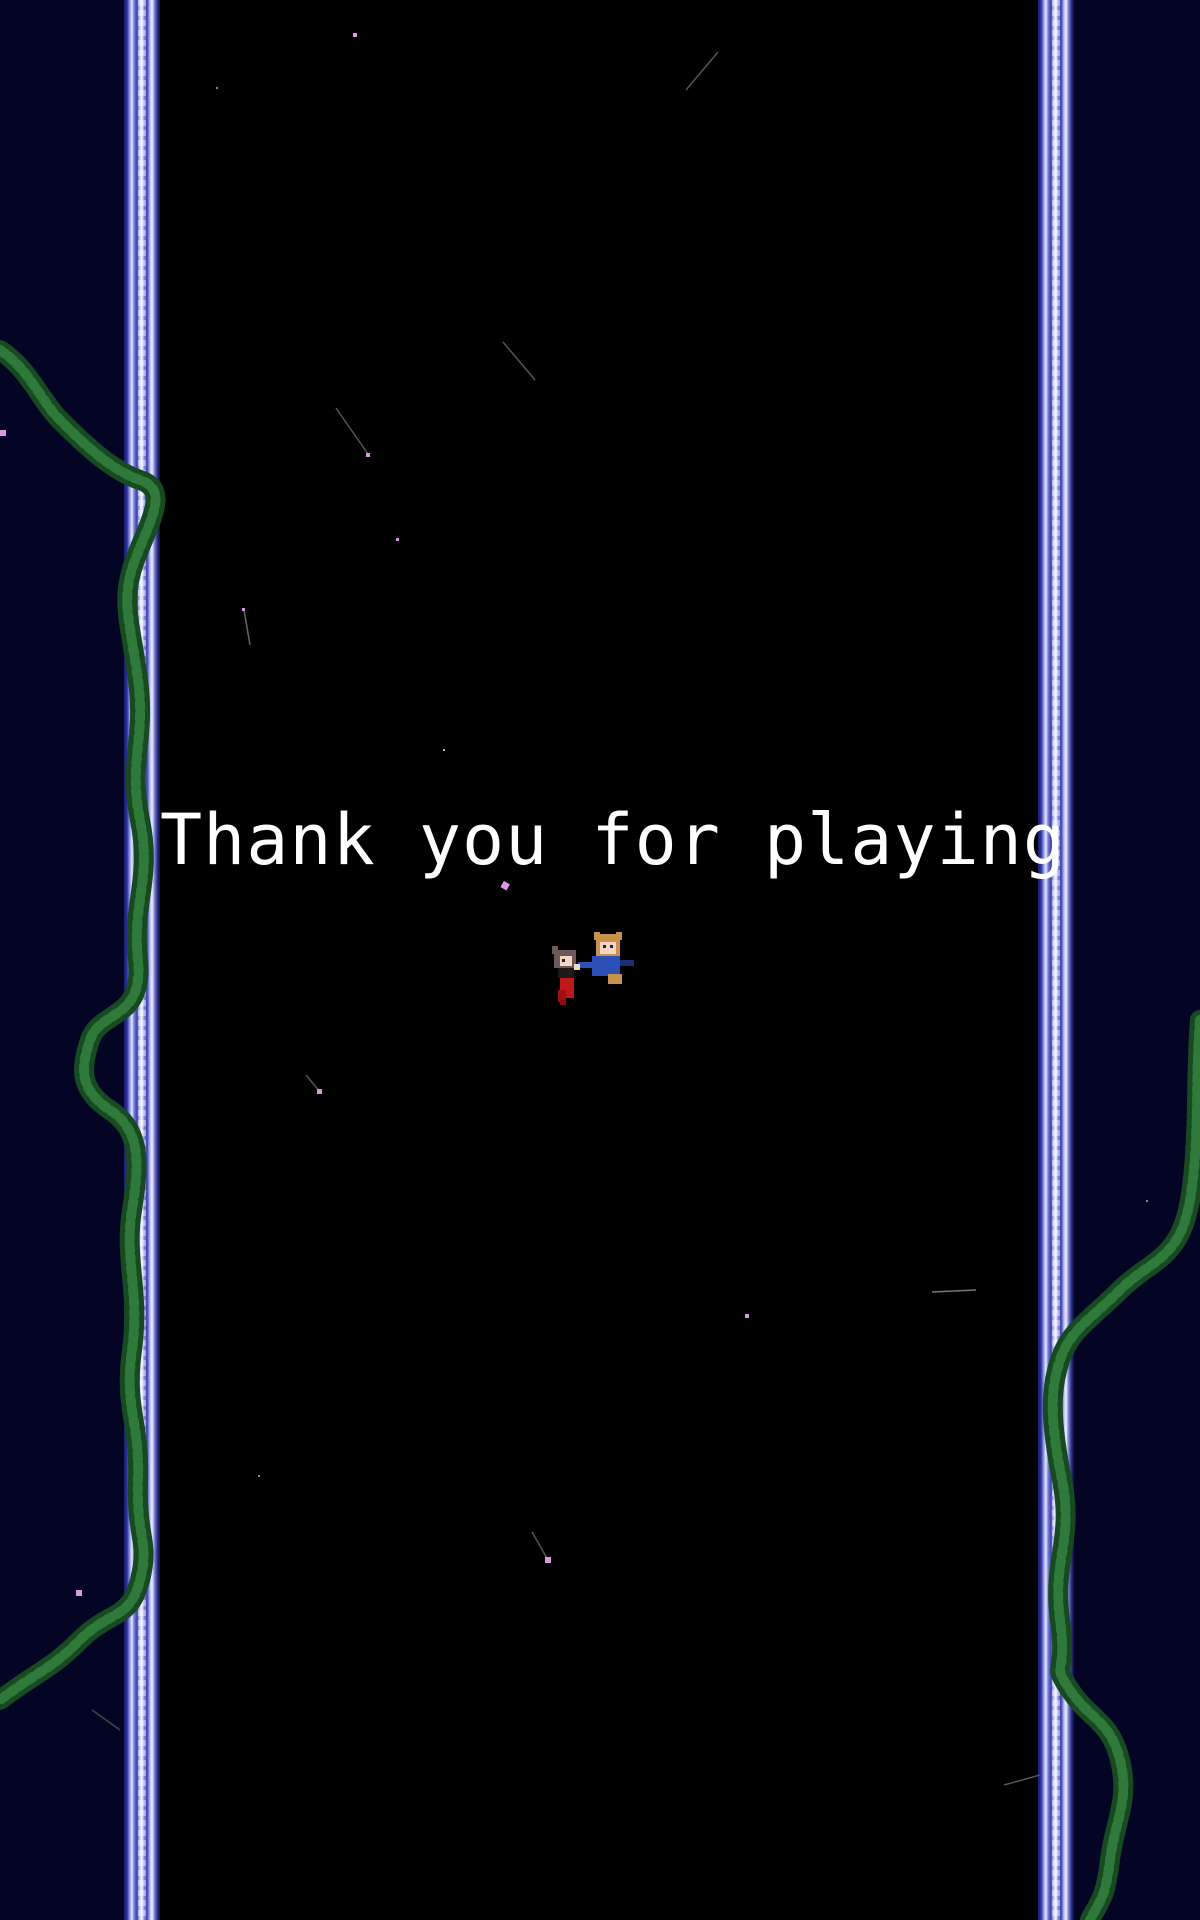 This screenshot has height=1920, width=1200. What do you see at coordinates (1136, 960) in the screenshot?
I see `right-border-panel` at bounding box center [1136, 960].